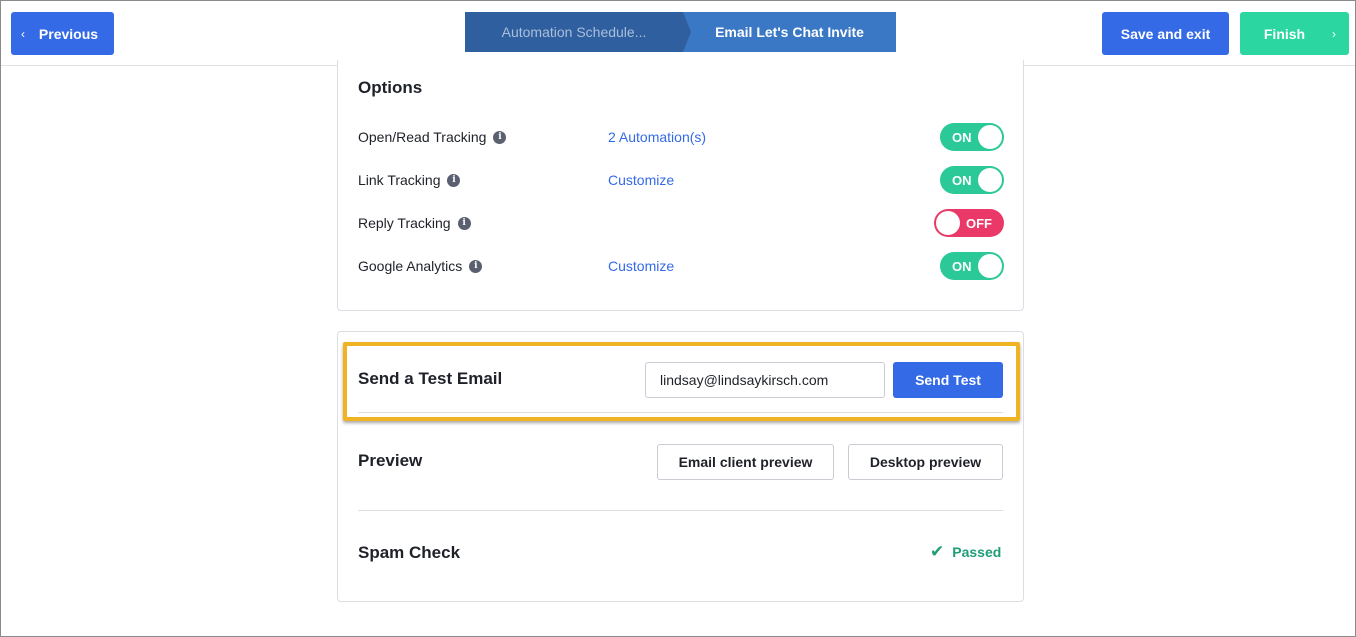 The width and height of the screenshot is (1356, 637). I want to click on spam-check-status: ✔ Passed, so click(965, 552).